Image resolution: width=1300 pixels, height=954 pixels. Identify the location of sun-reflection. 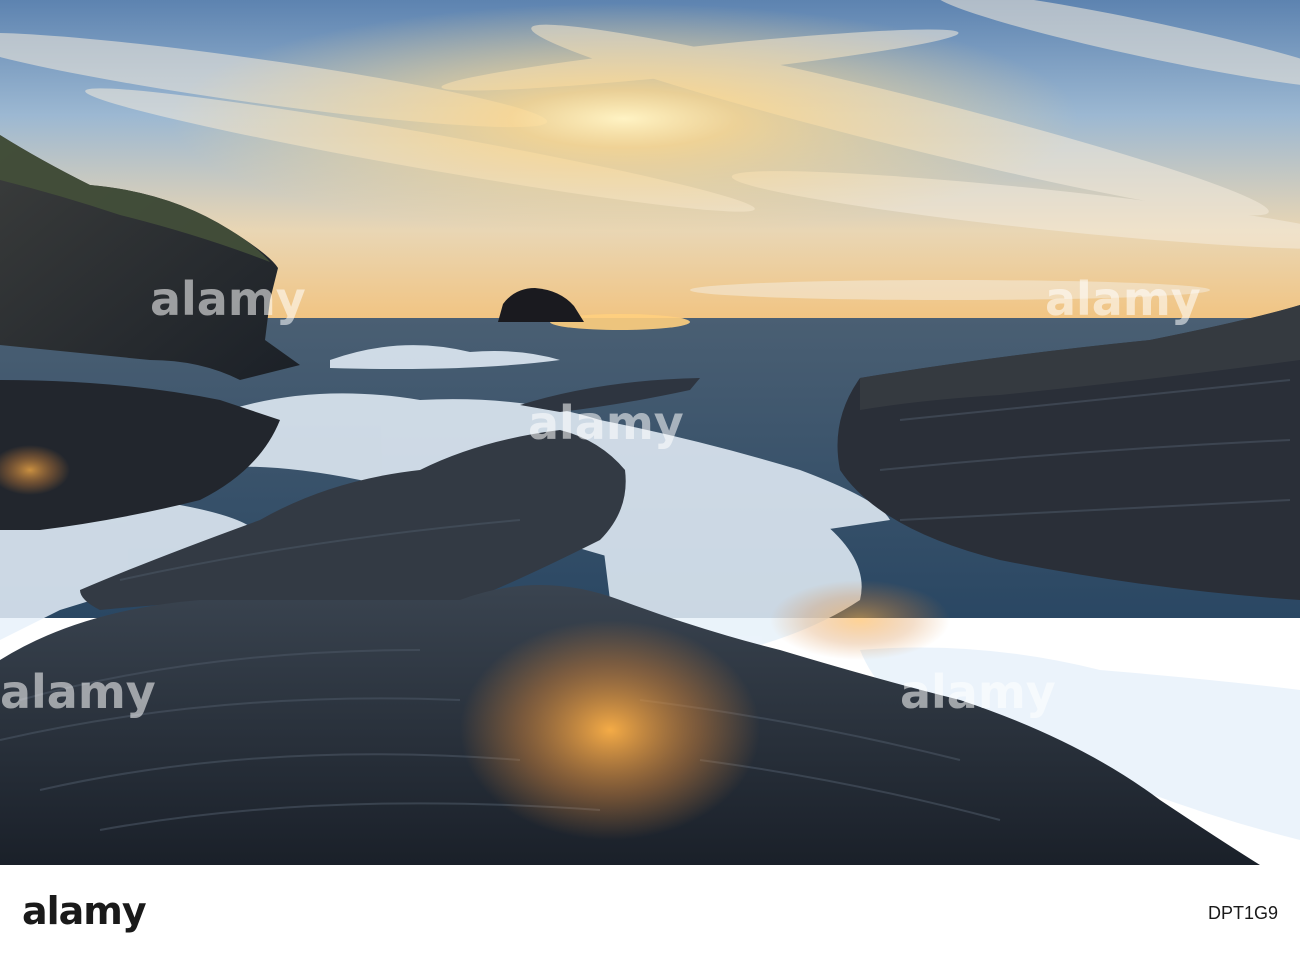
(610, 730).